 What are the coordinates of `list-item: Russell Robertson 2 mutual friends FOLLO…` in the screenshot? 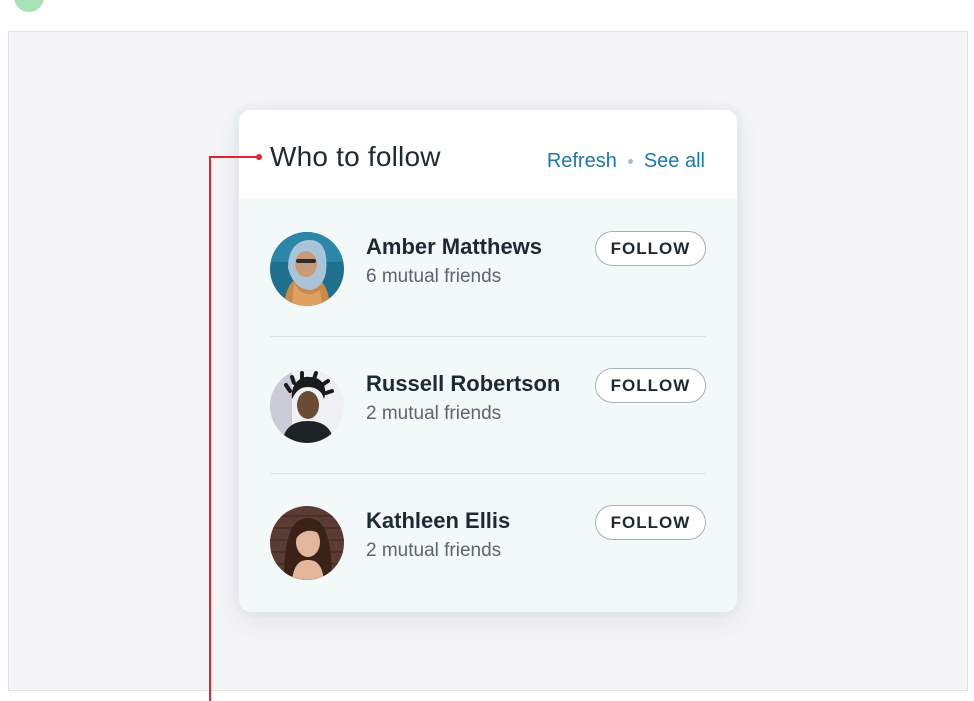 It's located at (488, 403).